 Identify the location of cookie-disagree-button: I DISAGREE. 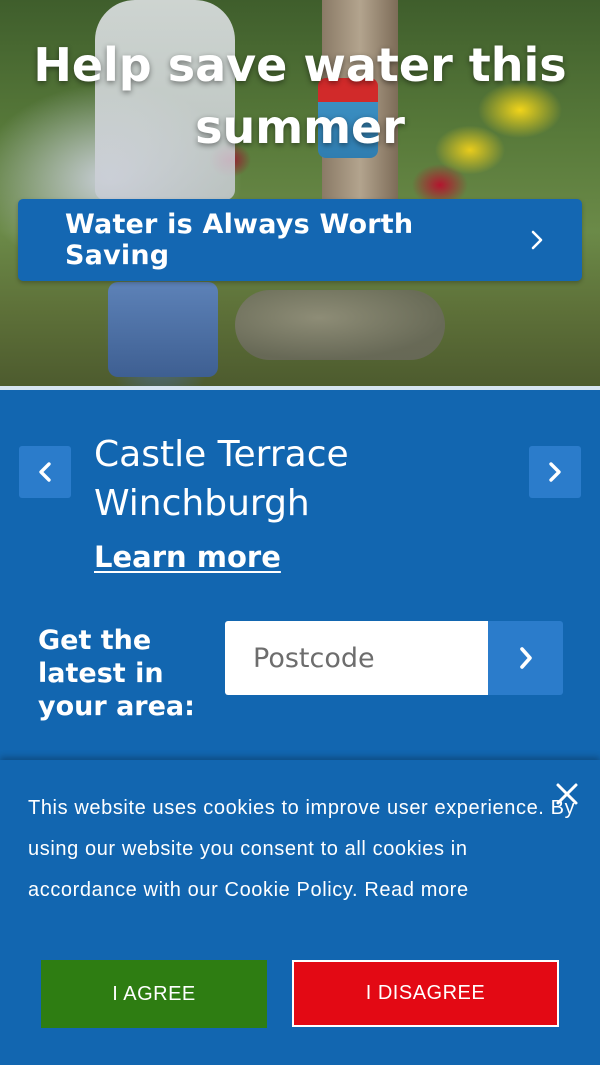
(425, 993).